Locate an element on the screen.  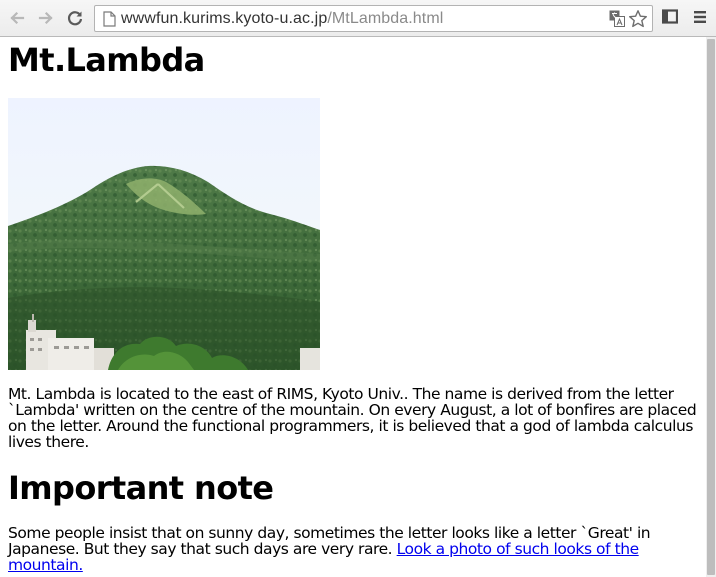
translate-icon is located at coordinates (617, 18).